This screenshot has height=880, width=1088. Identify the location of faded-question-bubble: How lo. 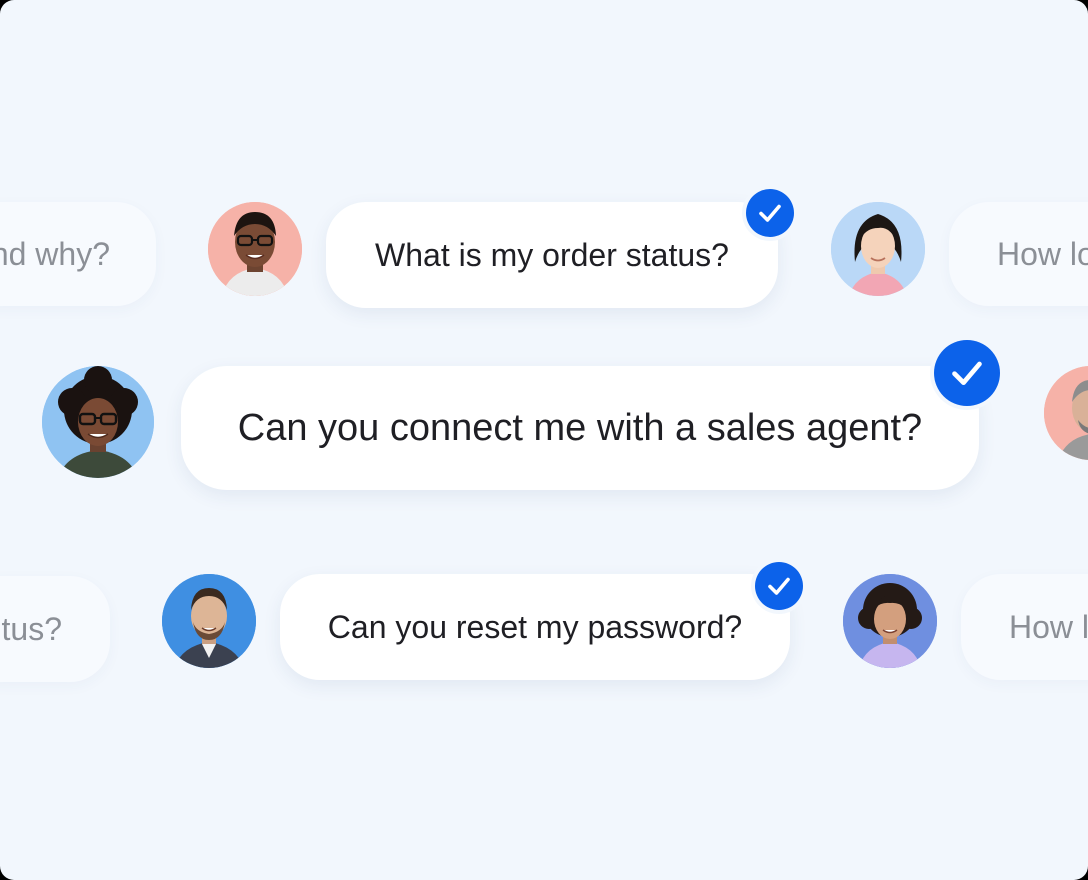
(1018, 254).